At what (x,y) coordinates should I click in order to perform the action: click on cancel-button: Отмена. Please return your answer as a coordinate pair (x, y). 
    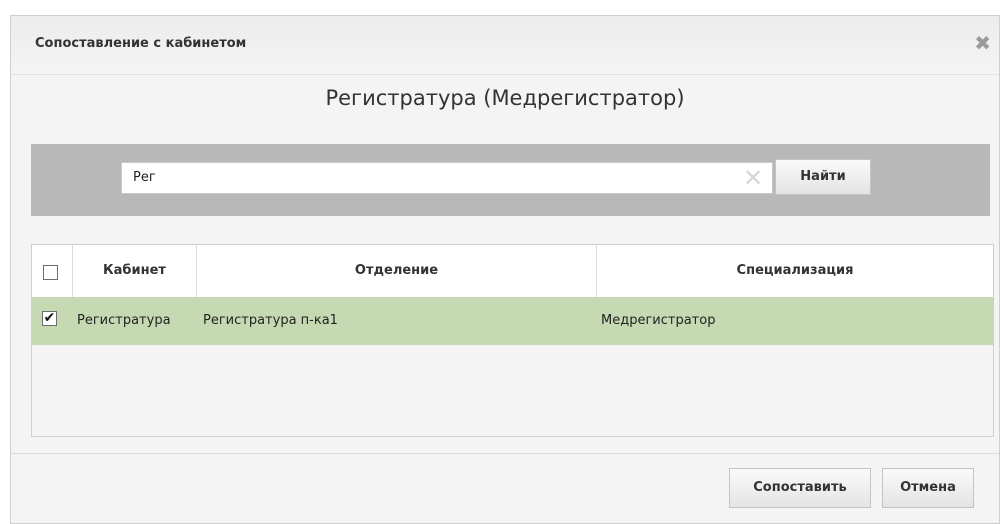
    Looking at the image, I should click on (928, 488).